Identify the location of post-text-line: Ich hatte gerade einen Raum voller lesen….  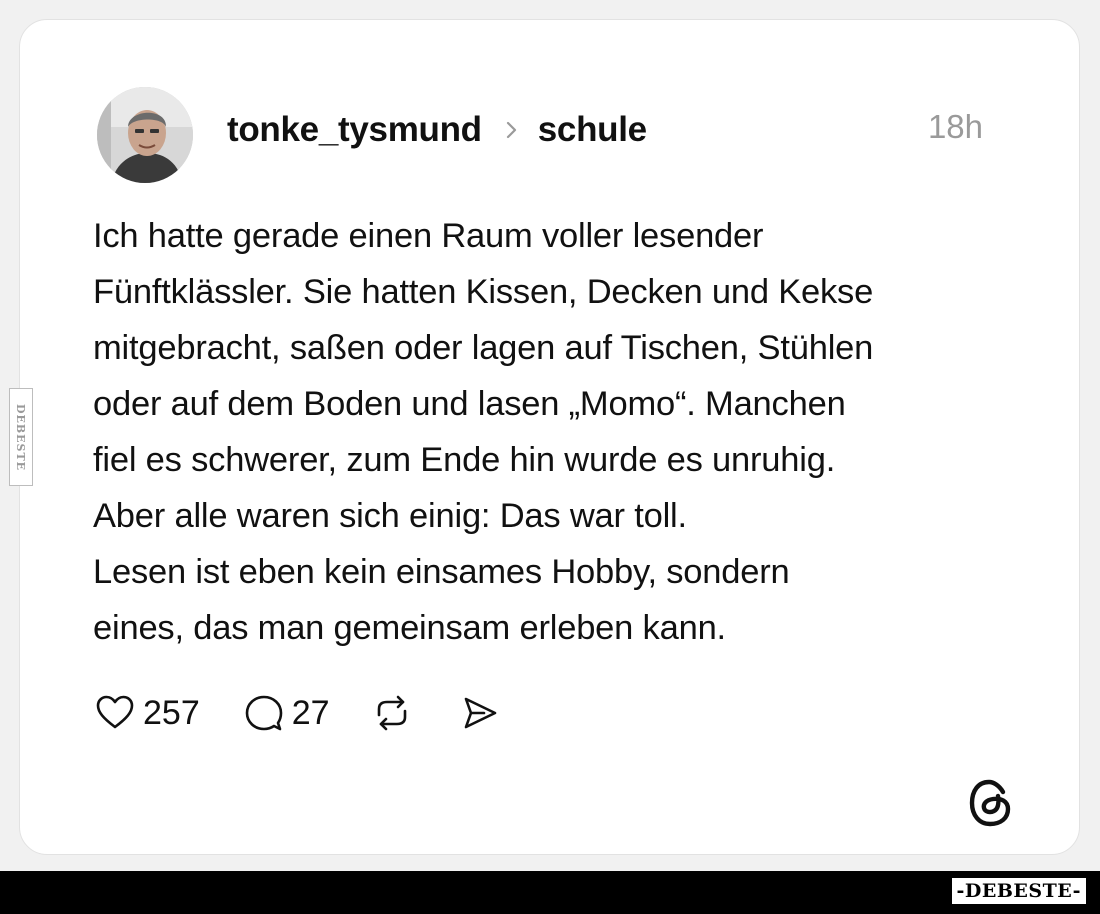
(428, 236).